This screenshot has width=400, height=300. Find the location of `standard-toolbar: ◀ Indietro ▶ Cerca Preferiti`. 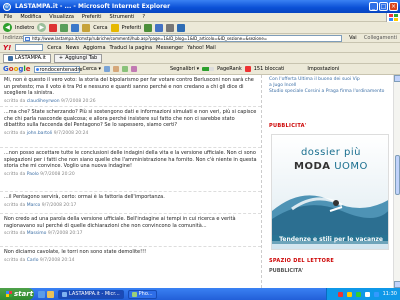

standard-toolbar: ◀ Indietro ▶ Cerca Preferiti is located at coordinates (200, 28).